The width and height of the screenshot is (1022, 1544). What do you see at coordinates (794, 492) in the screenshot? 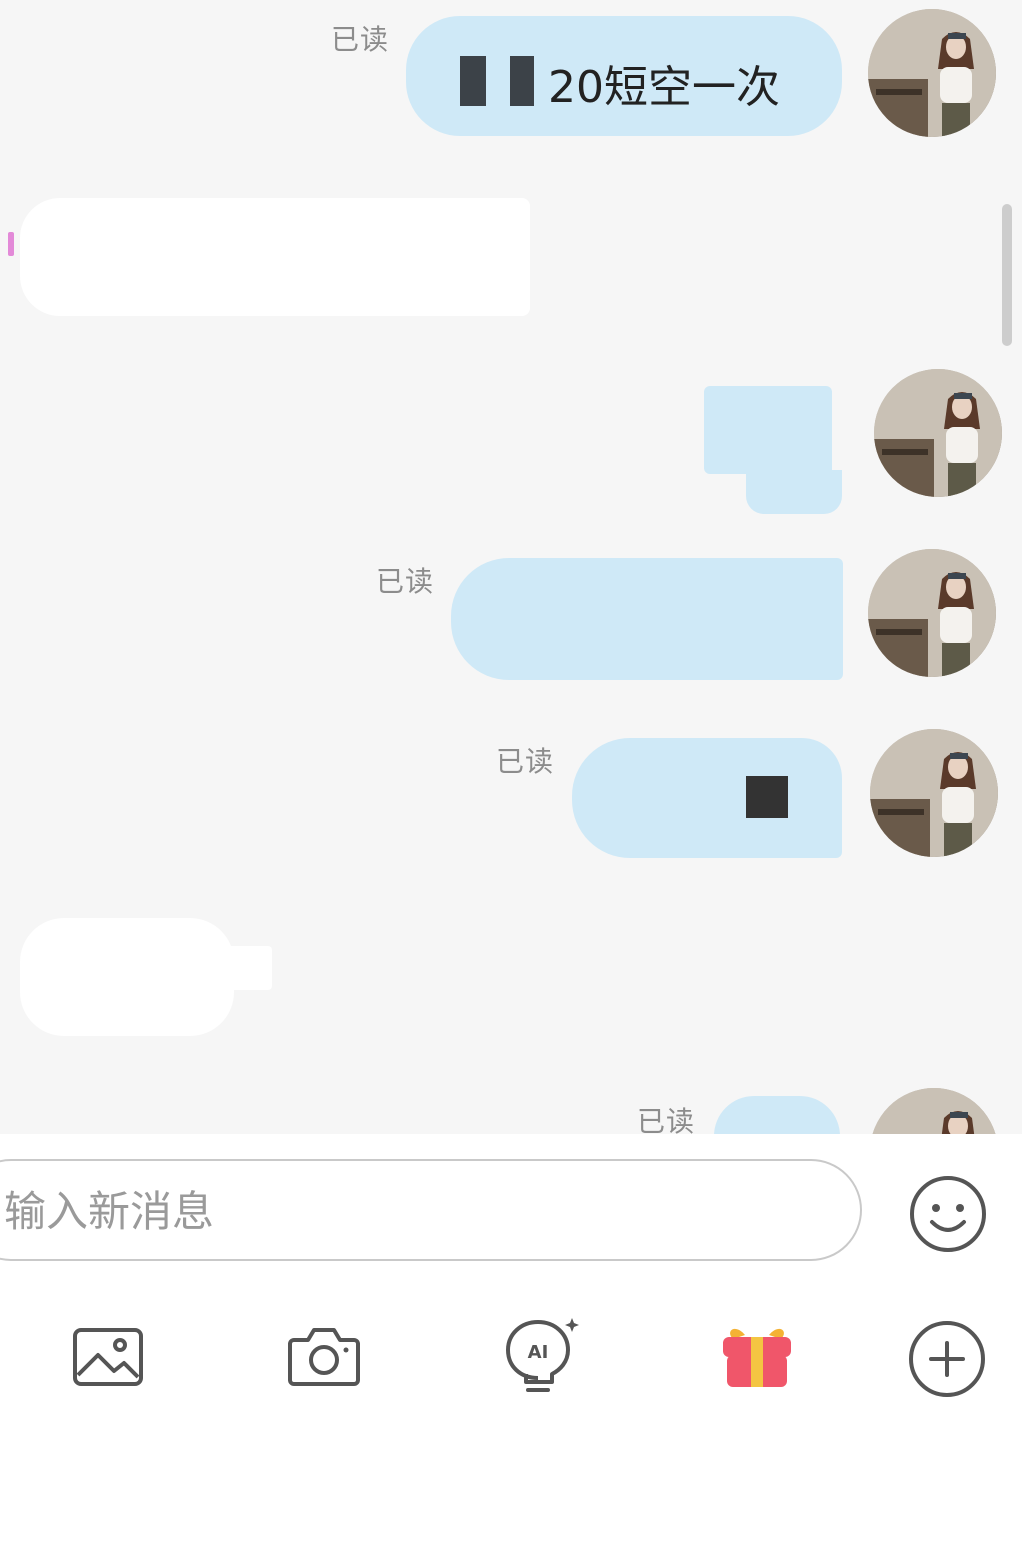
I see `message-bubble-outgoing-tail` at bounding box center [794, 492].